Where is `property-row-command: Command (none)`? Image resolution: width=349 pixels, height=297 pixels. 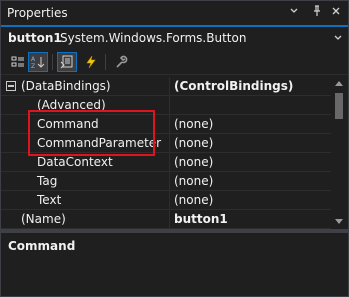
property-row-command: Command (none) is located at coordinates (166, 124).